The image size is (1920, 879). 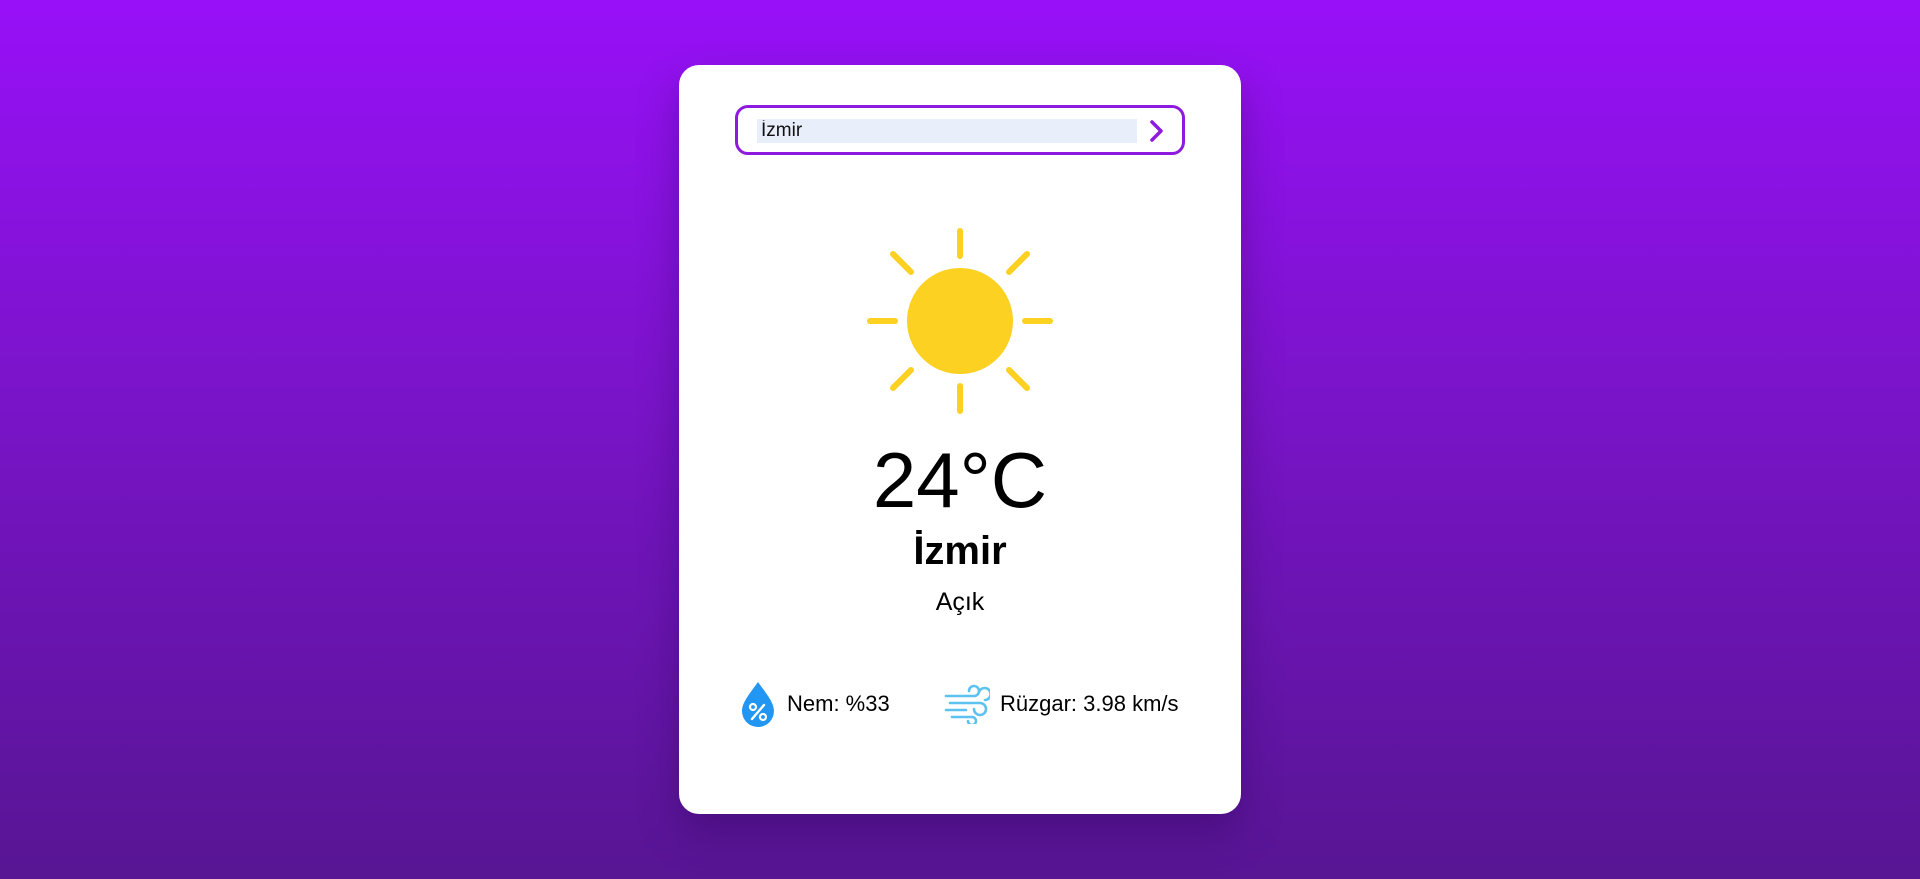 What do you see at coordinates (967, 704) in the screenshot?
I see `wind-icon` at bounding box center [967, 704].